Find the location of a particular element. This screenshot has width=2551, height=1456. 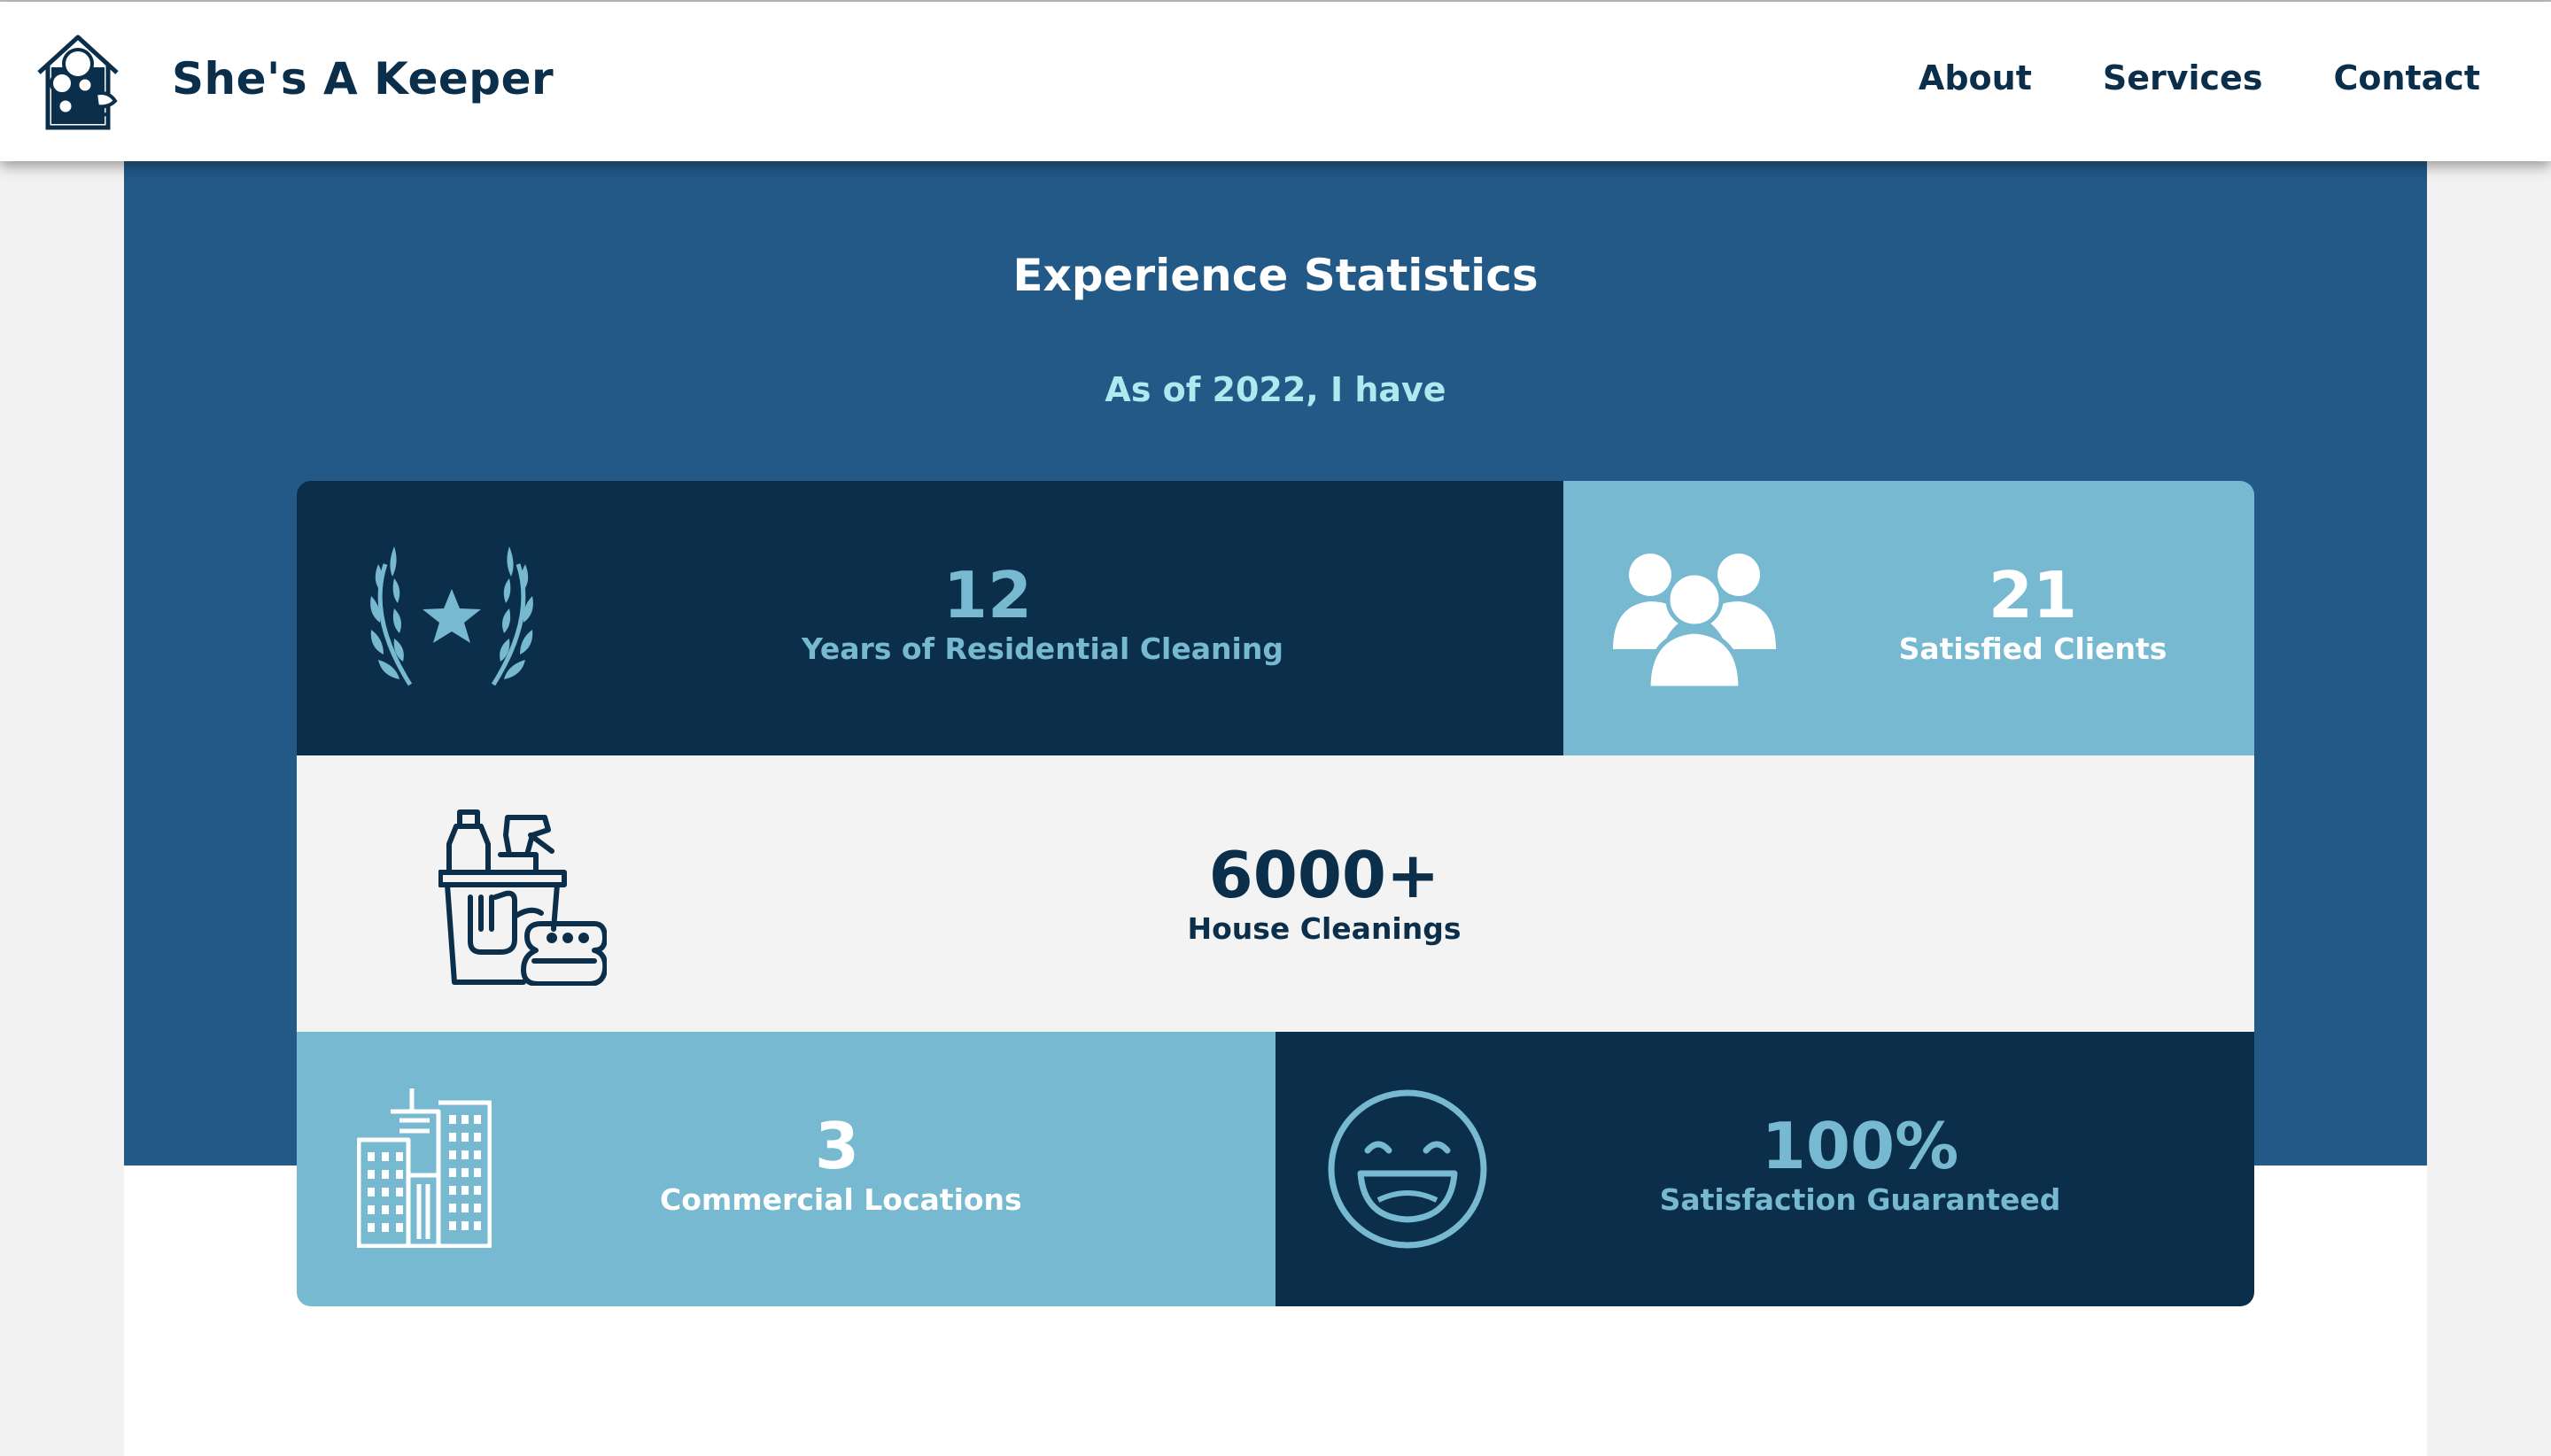

stat-satisfaction-label: Satisfaction Guaranteed is located at coordinates (1860, 1199).